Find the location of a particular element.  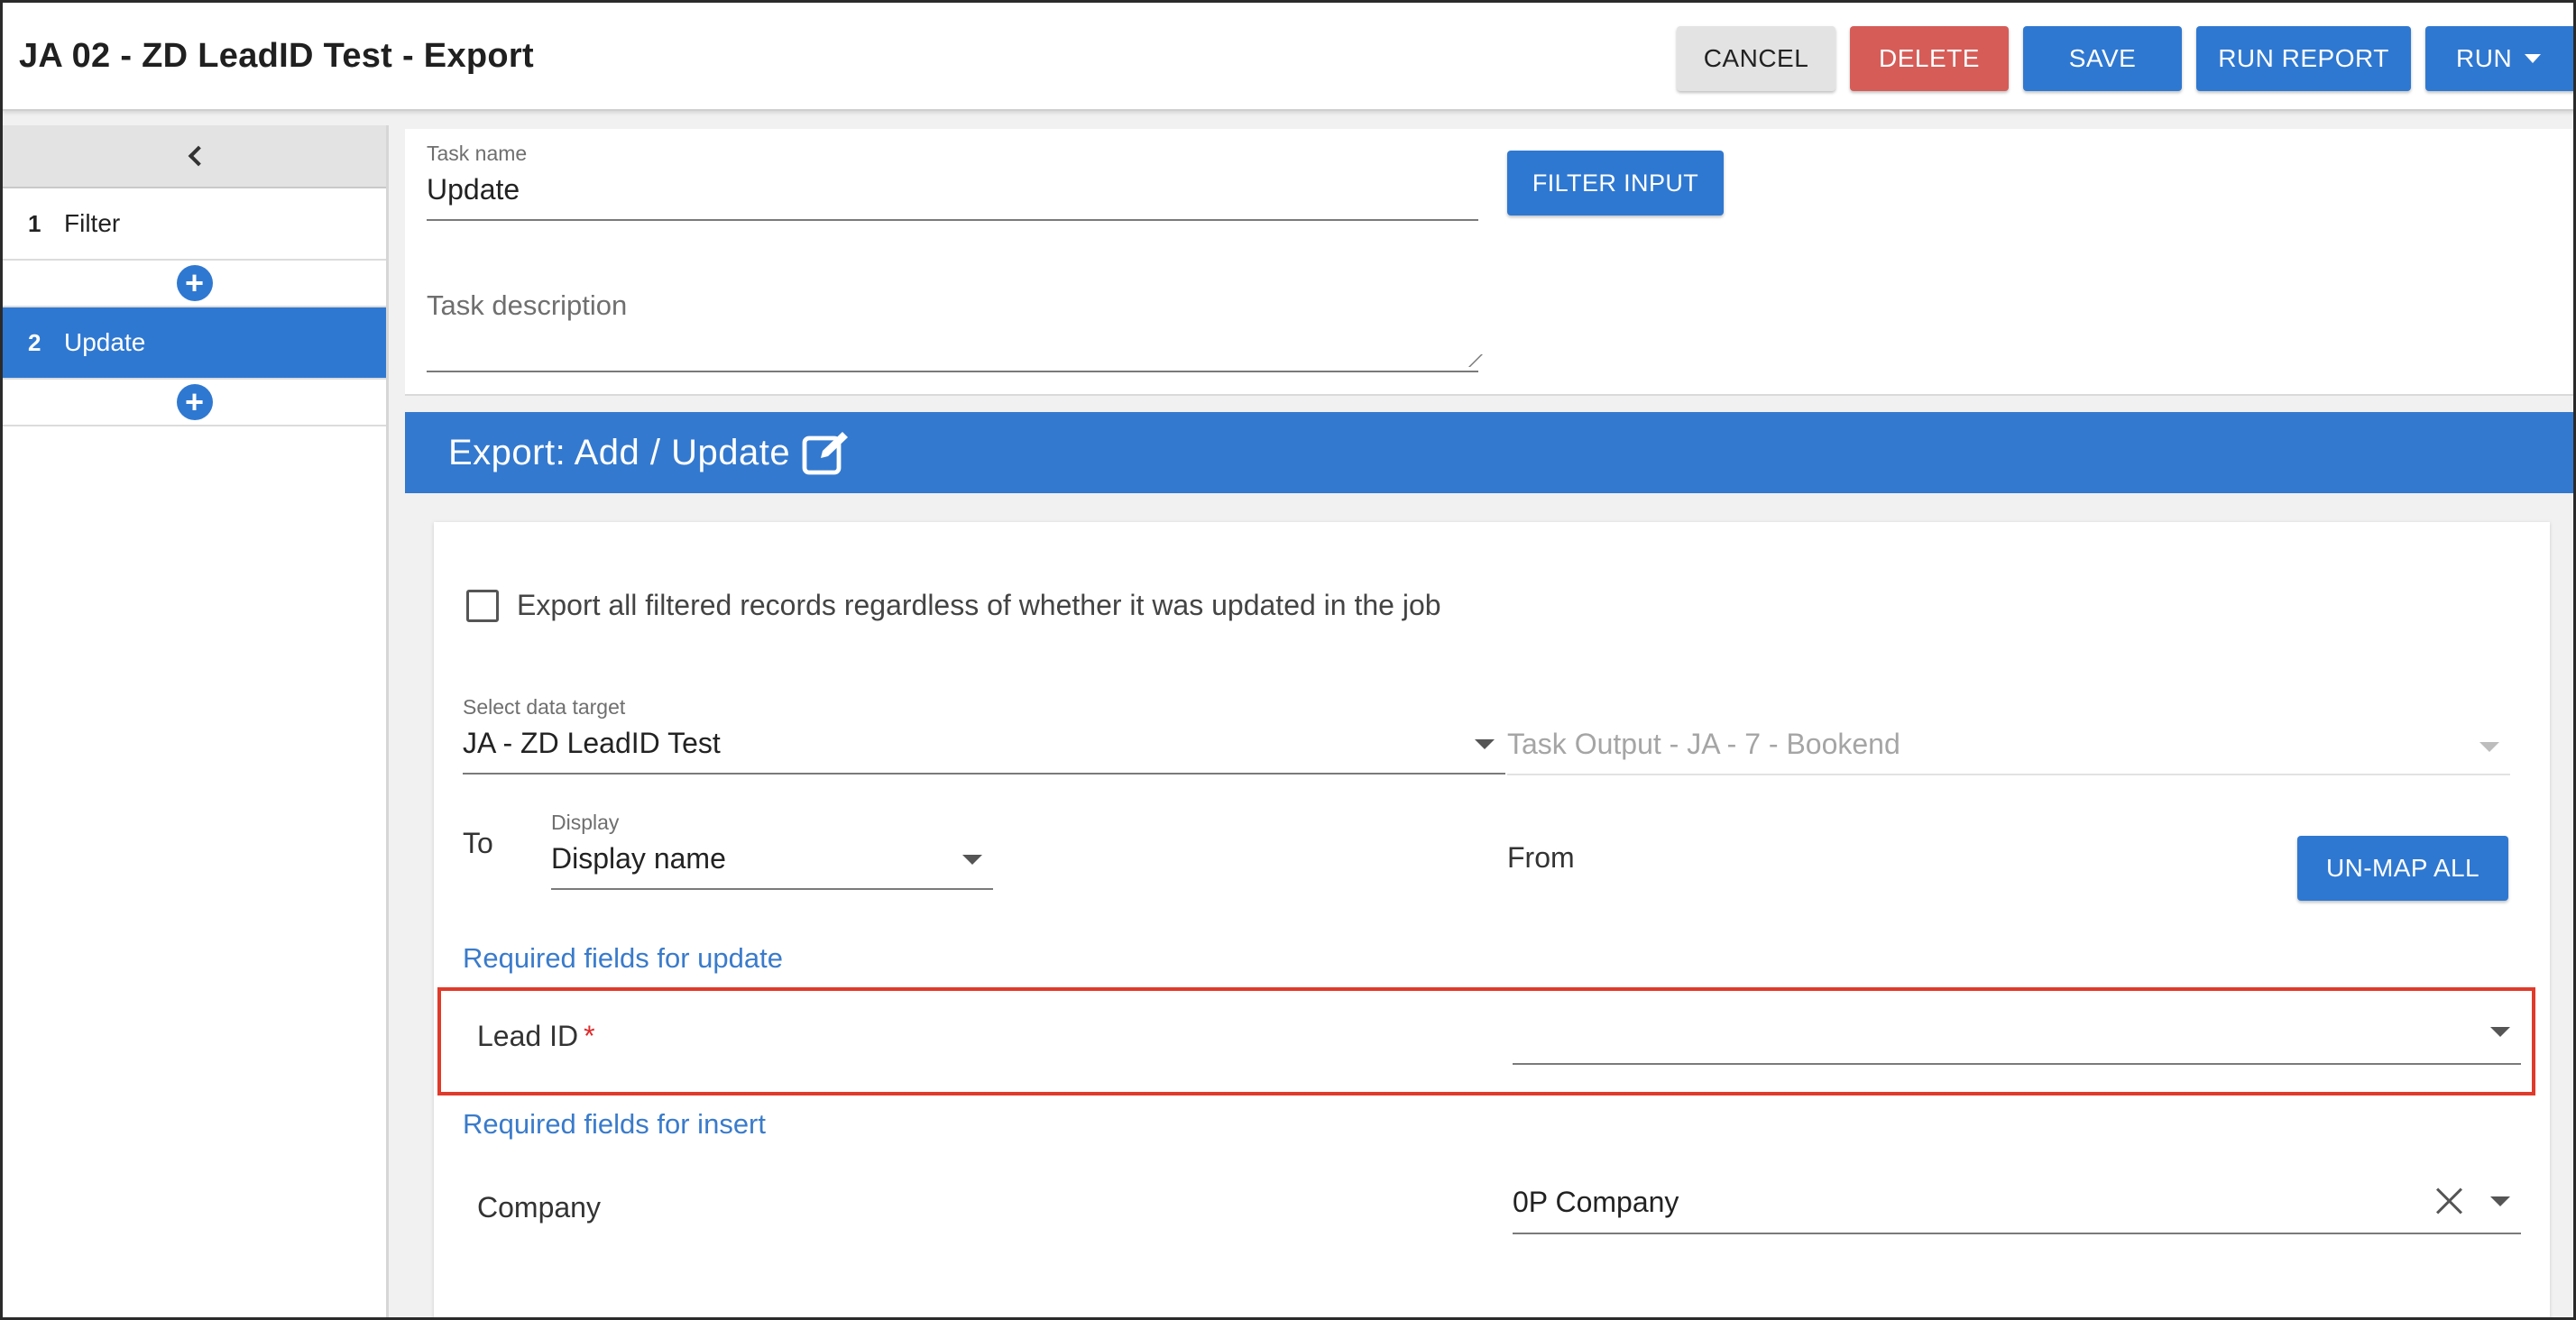

export-section-header: Export: Add / Update is located at coordinates (1489, 452).